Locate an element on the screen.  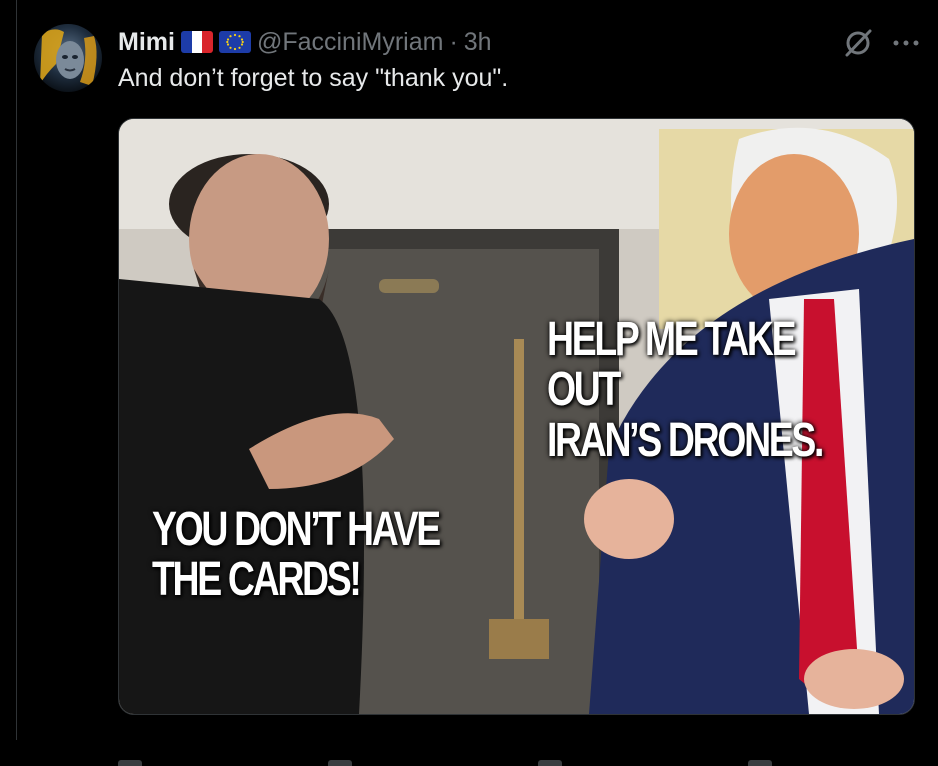
tweet-header-actions is located at coordinates (881, 43).